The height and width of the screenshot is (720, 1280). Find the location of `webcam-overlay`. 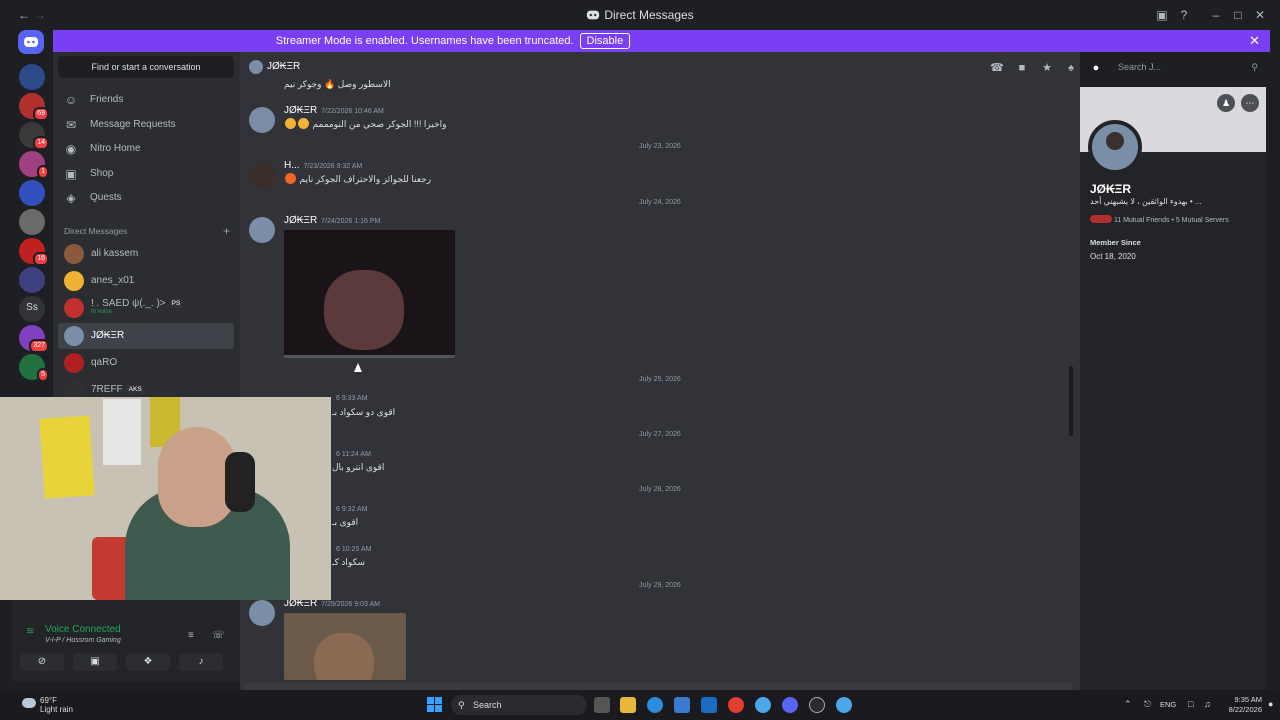

webcam-overlay is located at coordinates (165, 498).